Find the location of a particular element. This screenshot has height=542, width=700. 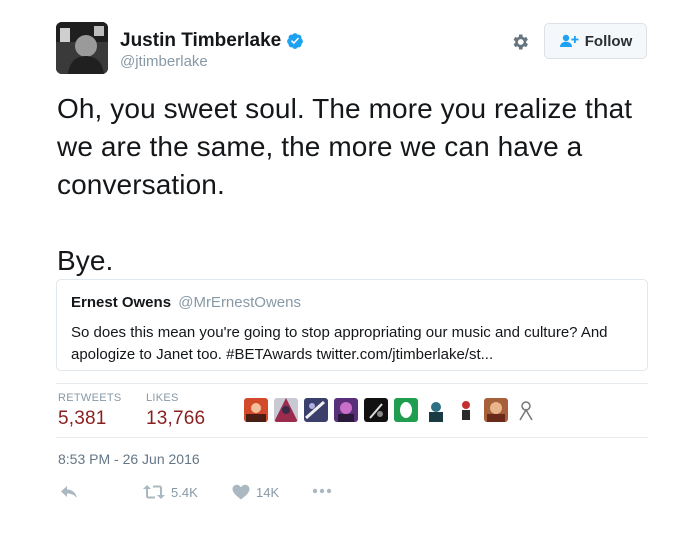

more-button is located at coordinates (322, 491).